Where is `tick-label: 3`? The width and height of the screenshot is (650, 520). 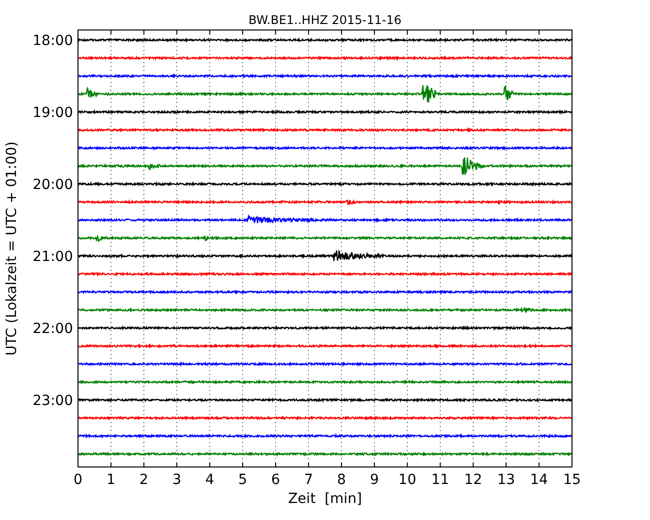 tick-label: 3 is located at coordinates (177, 480).